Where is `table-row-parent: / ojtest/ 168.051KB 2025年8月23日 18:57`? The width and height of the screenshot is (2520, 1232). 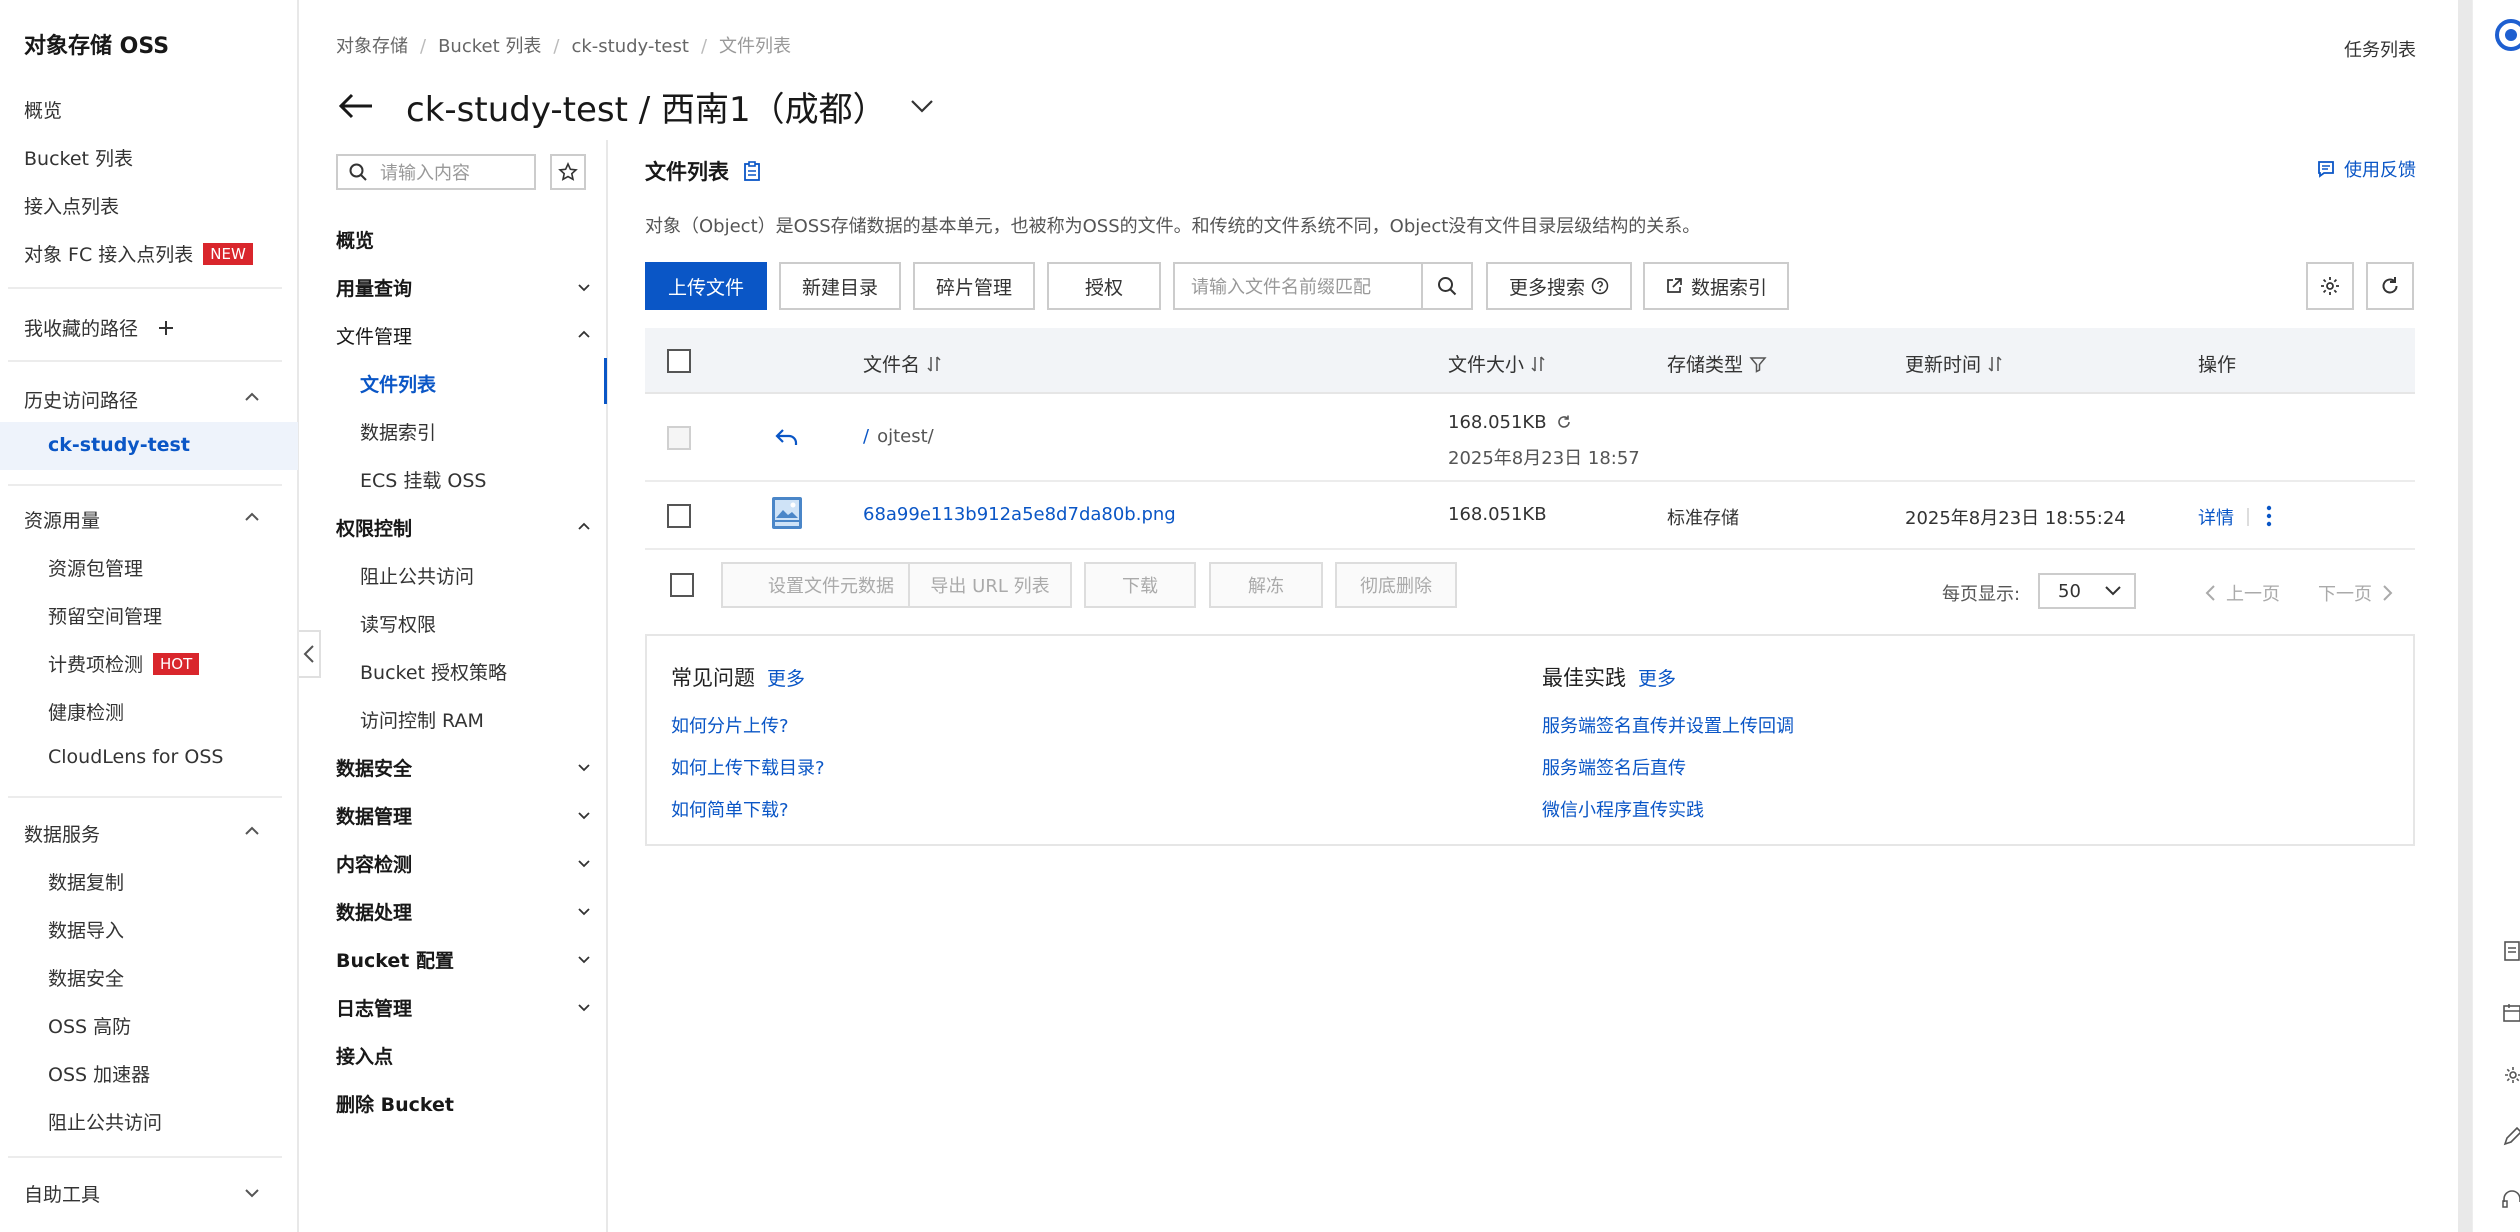
table-row-parent: / ojtest/ 168.051KB 2025年8月23日 18:57 is located at coordinates (1530, 438).